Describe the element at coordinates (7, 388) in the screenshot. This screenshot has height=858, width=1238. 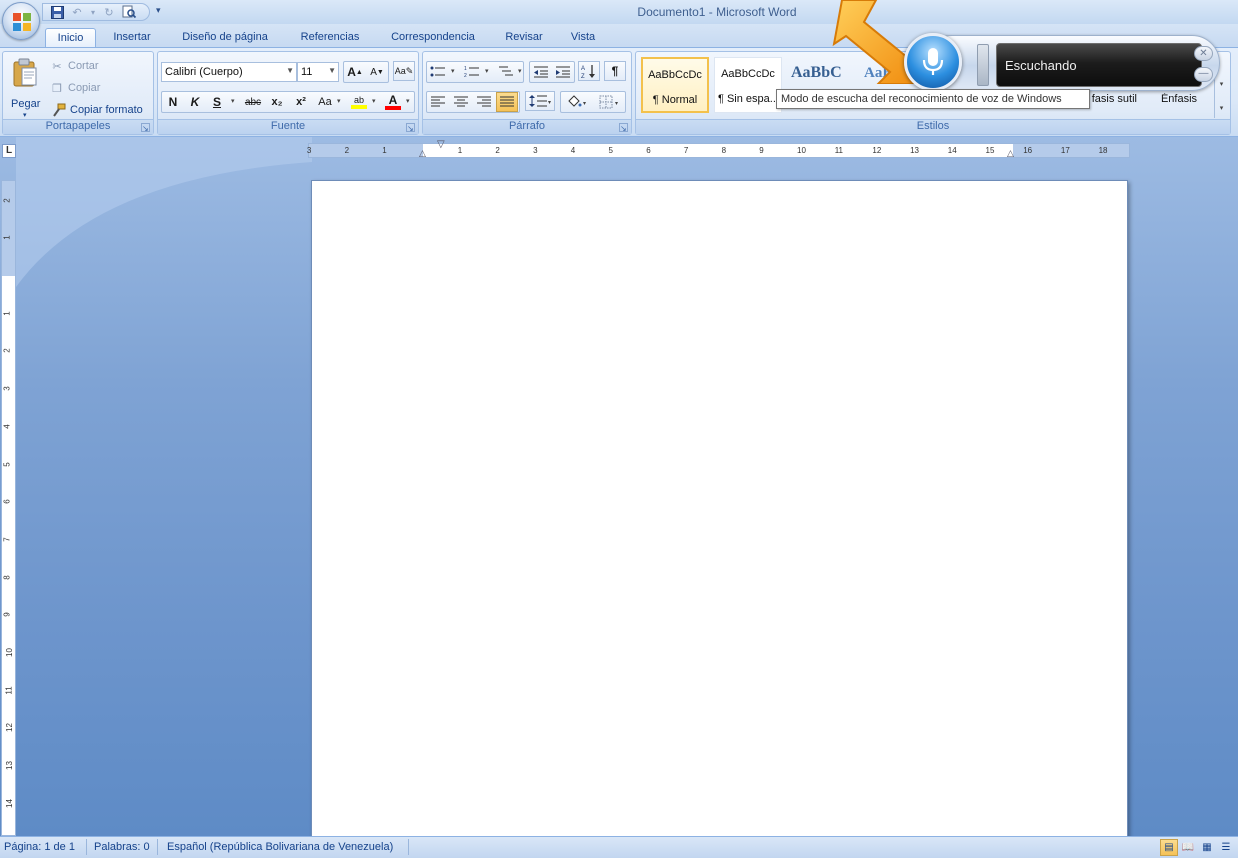
I see `vruler-tick-label: 3` at that location.